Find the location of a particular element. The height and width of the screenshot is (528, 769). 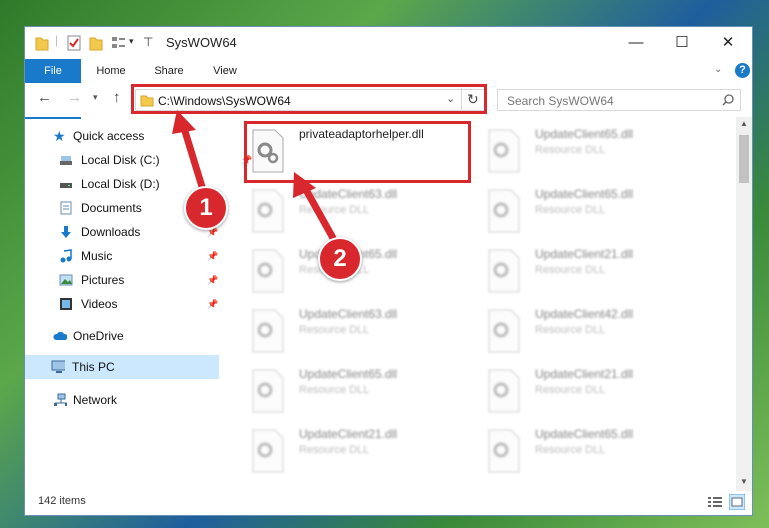

annotation-arrows is located at coordinates (254, 176).